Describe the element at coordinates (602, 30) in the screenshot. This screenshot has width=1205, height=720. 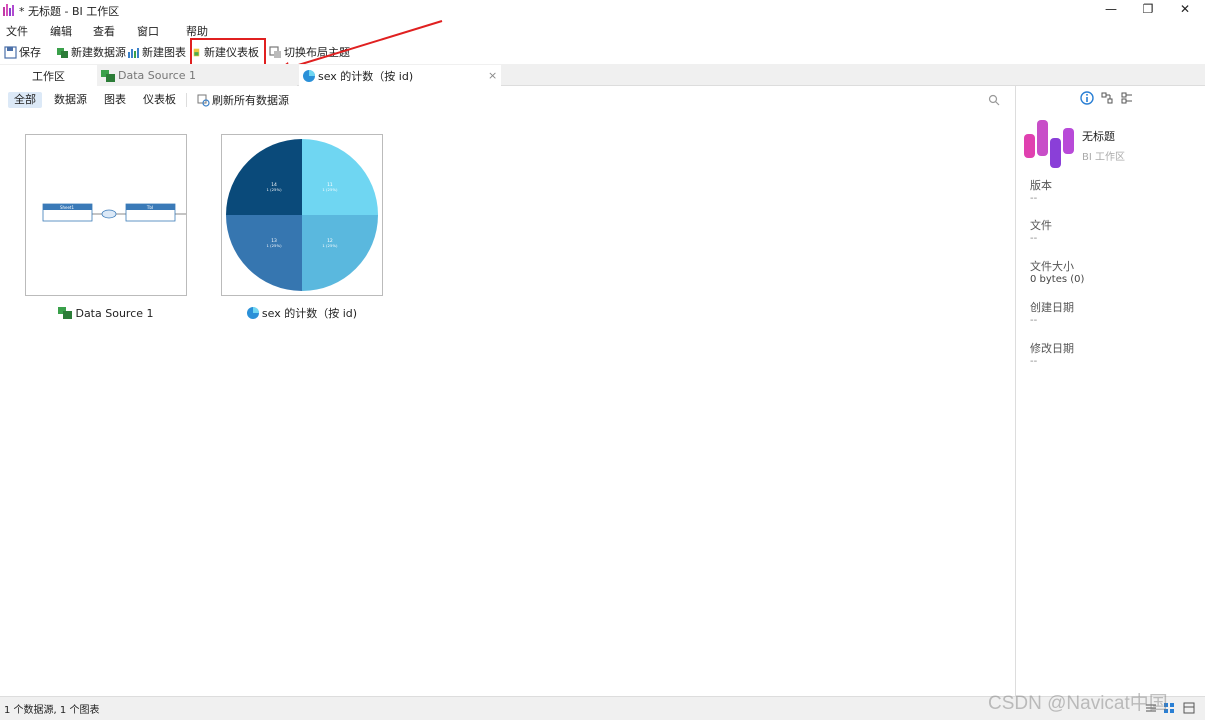
I see `menu-bar: 文件 编辑 查看 窗口 帮助` at that location.